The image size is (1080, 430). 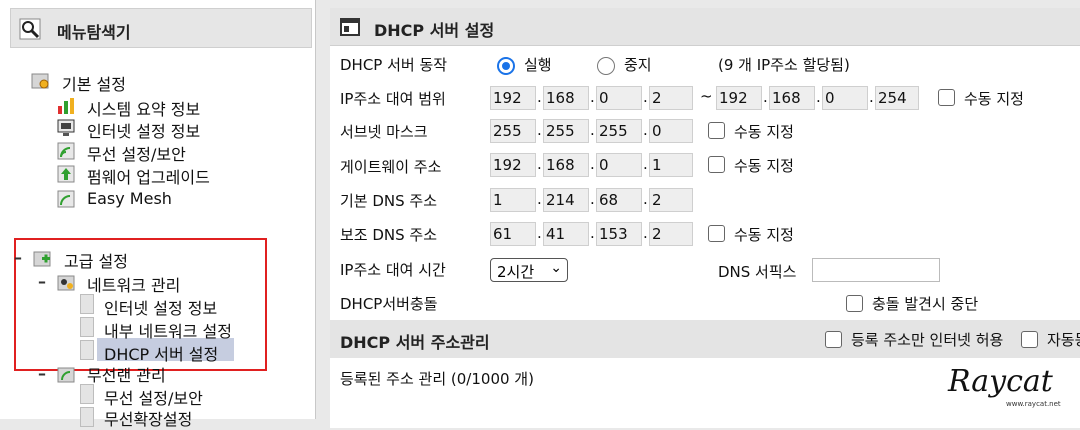 What do you see at coordinates (716, 233) in the screenshot?
I see `dns2-manual-checkbox` at bounding box center [716, 233].